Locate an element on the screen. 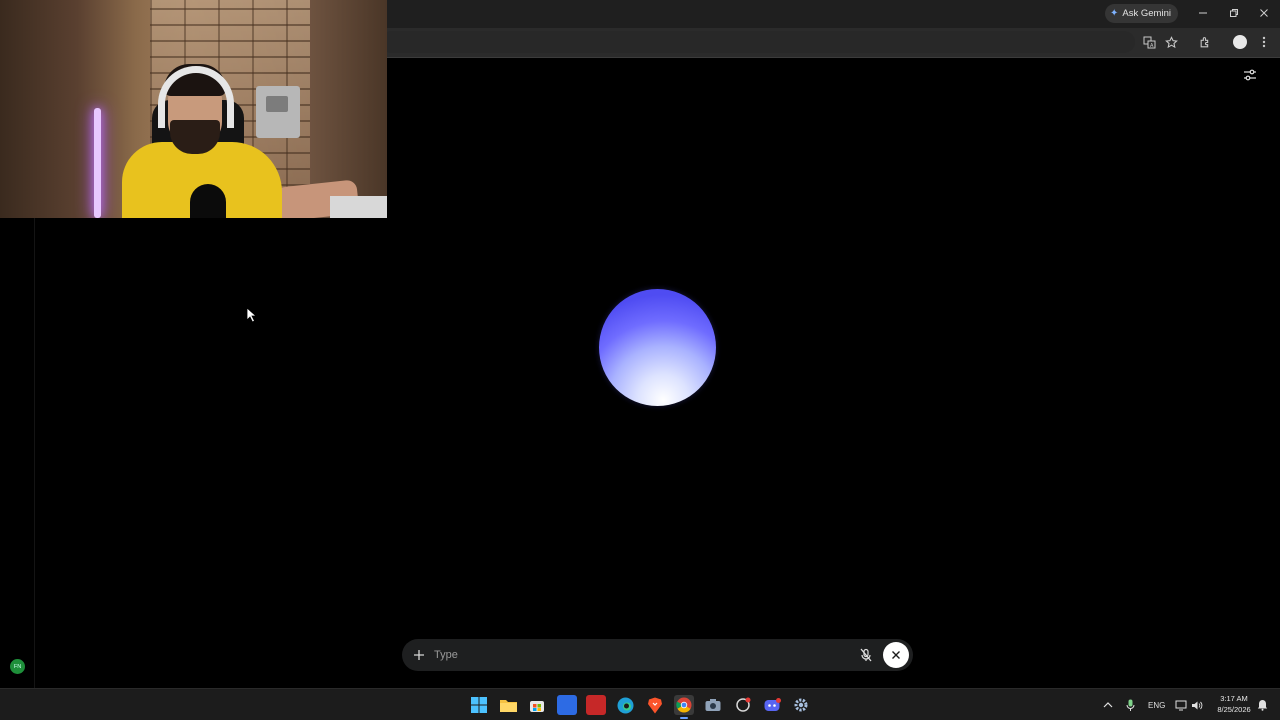 The width and height of the screenshot is (1280, 720). gemini-spark-icon: ✦ is located at coordinates (1114, 13).